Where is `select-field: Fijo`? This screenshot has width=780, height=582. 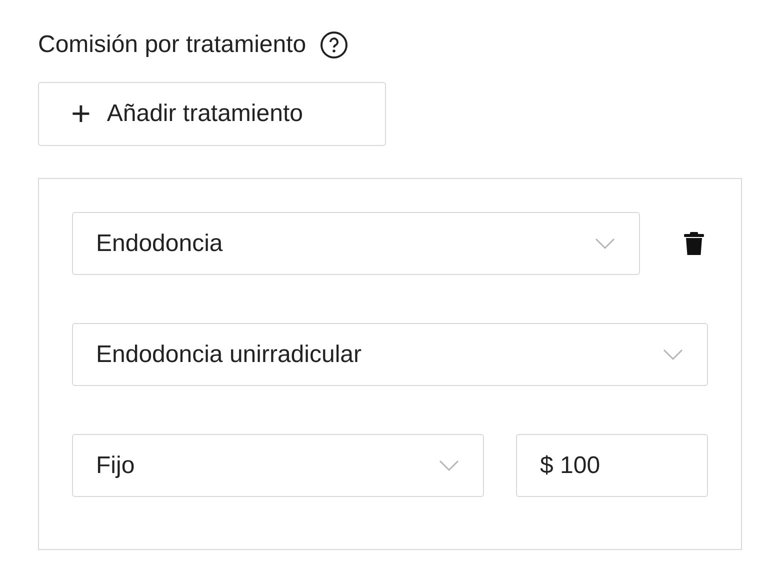
select-field: Fijo is located at coordinates (278, 465).